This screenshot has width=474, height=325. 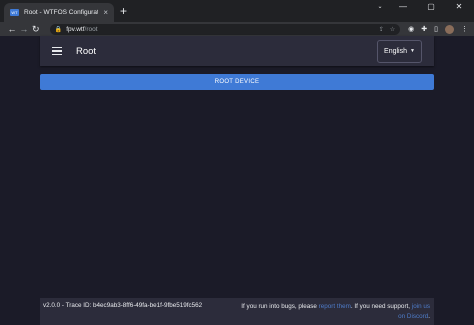 I want to click on minimize-icon: —, so click(x=403, y=6).